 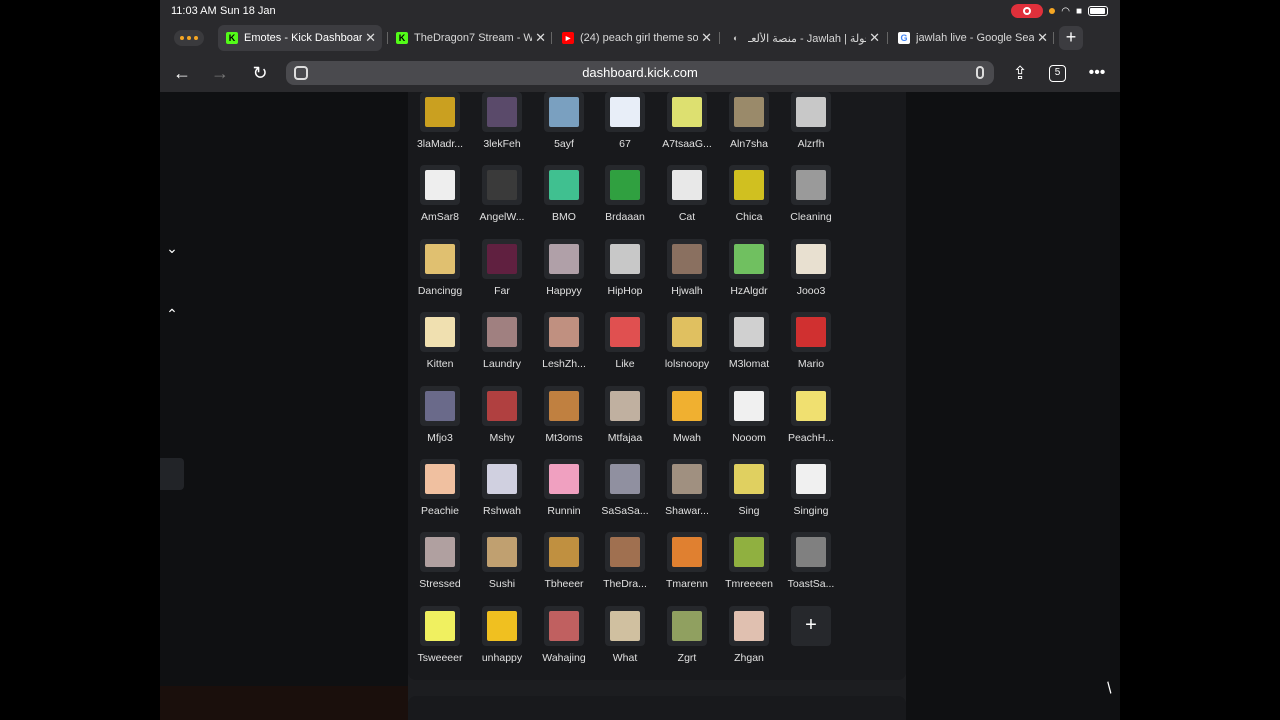 I want to click on multitask-dots-icon, so click(x=189, y=38).